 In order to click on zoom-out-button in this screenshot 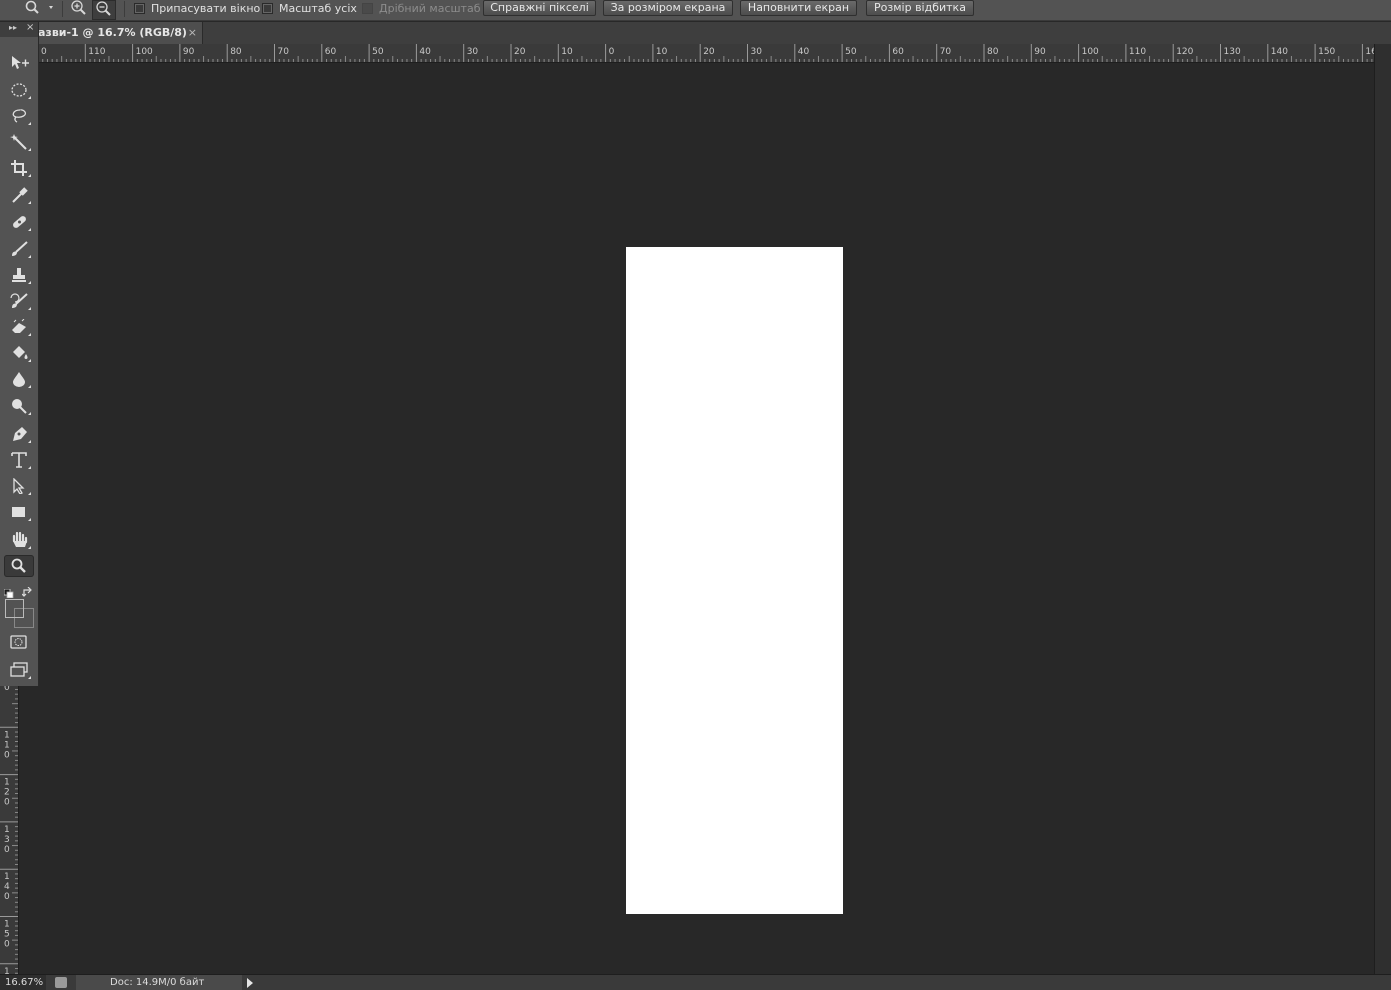, I will do `click(104, 10)`.